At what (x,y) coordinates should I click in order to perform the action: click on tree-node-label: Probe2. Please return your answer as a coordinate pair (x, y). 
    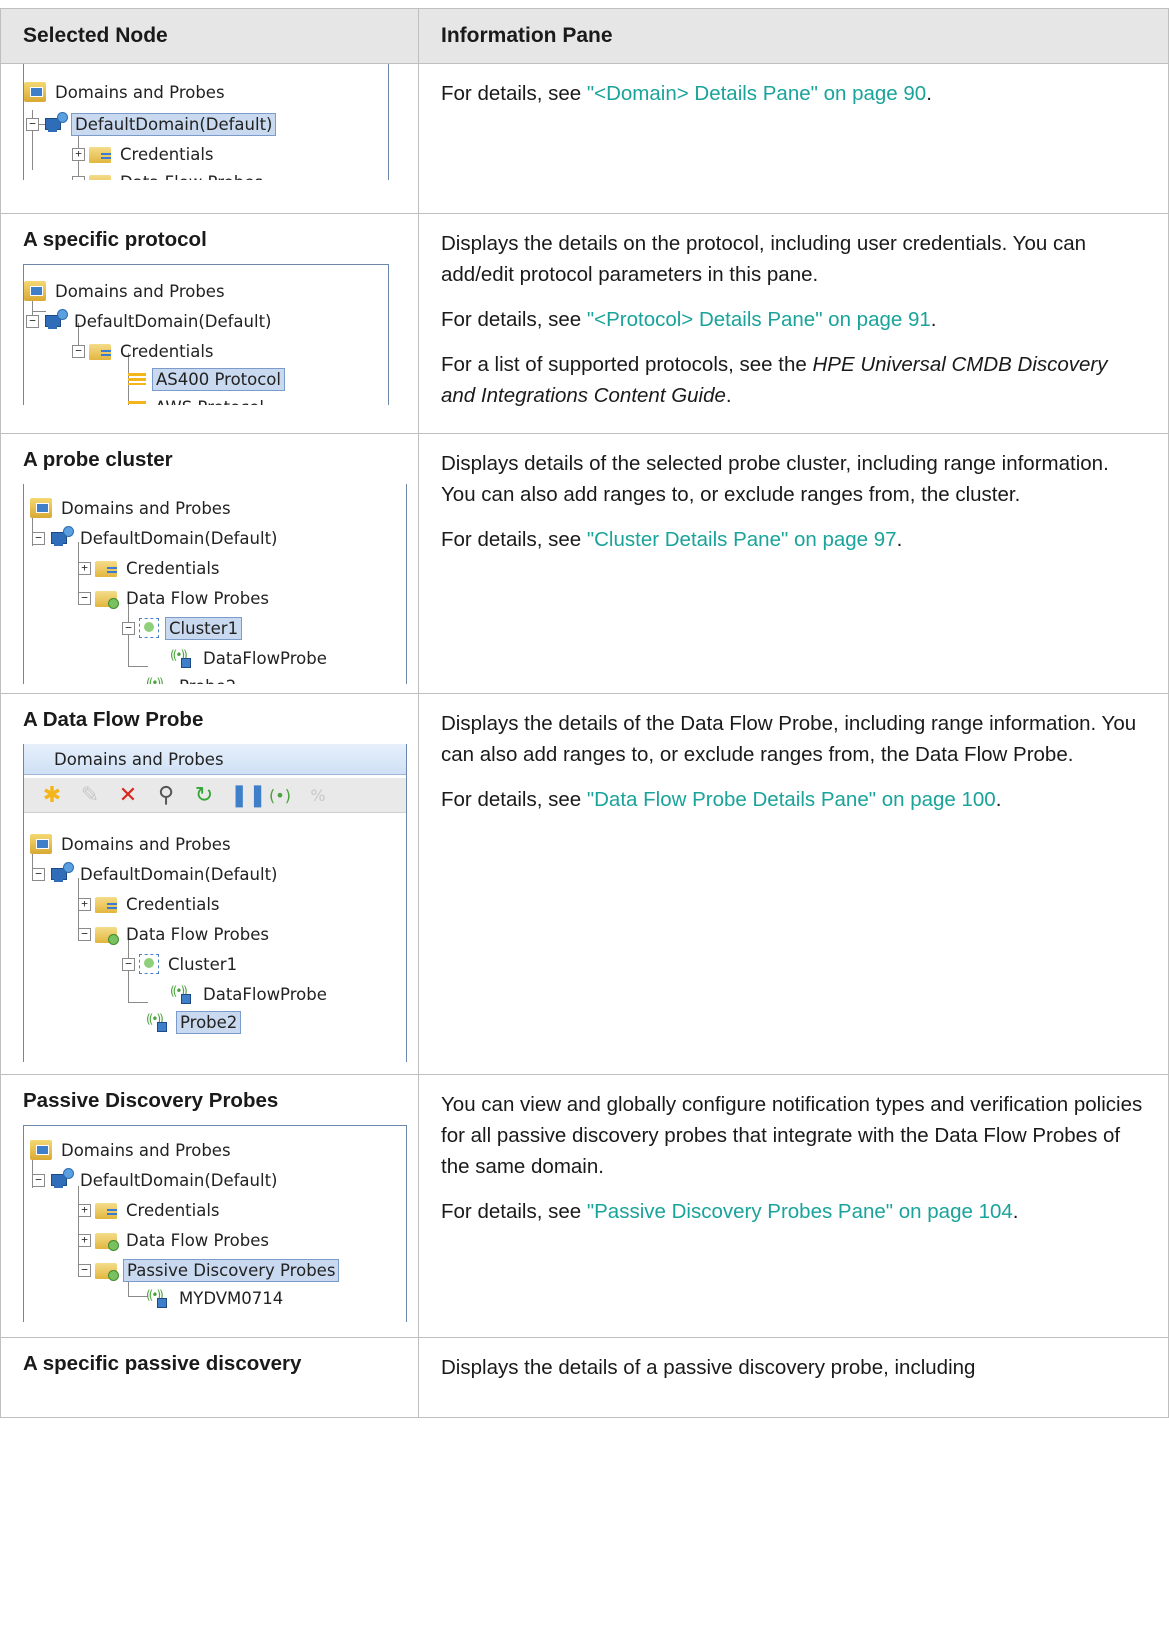
    Looking at the image, I should click on (207, 680).